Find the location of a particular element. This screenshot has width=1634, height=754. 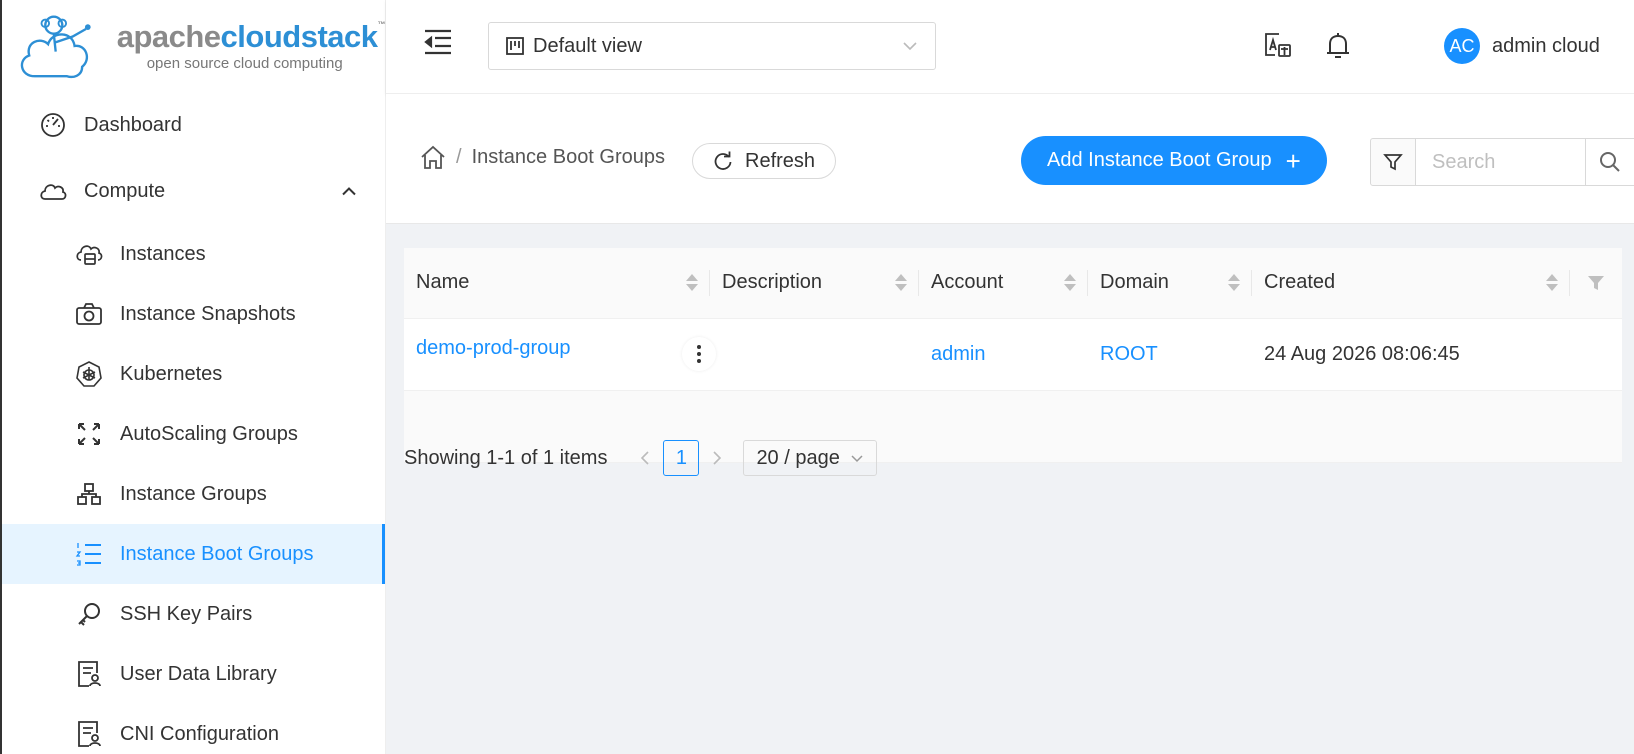

user-menu: AC admin cloud is located at coordinates (1522, 46).